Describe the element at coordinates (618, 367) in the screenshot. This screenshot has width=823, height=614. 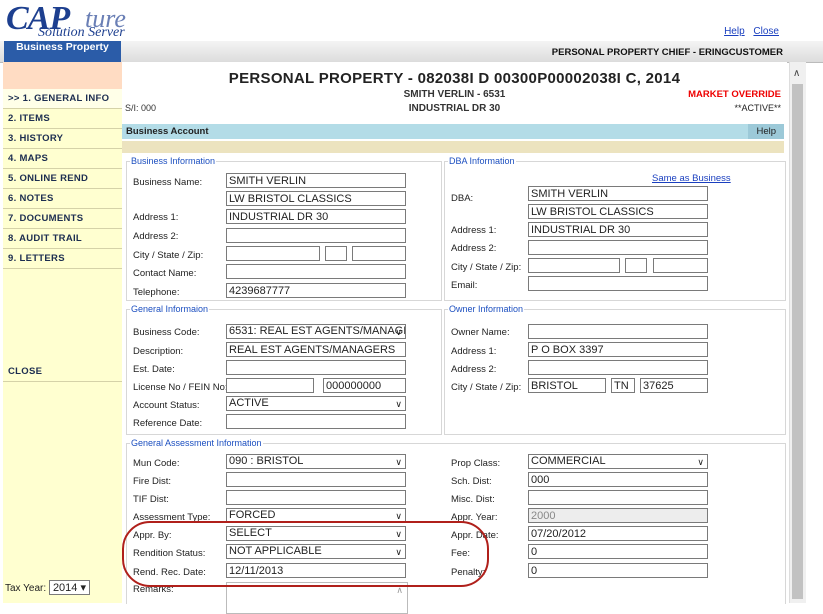
I see `owner-address2-field` at that location.